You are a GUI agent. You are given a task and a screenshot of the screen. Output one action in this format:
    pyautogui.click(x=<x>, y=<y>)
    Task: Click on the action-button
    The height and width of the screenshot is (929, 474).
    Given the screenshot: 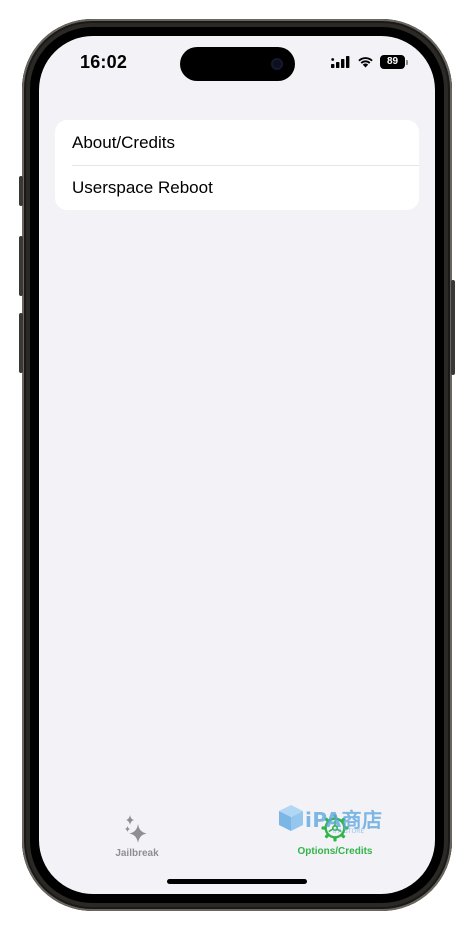 What is the action you would take?
    pyautogui.click(x=21, y=191)
    